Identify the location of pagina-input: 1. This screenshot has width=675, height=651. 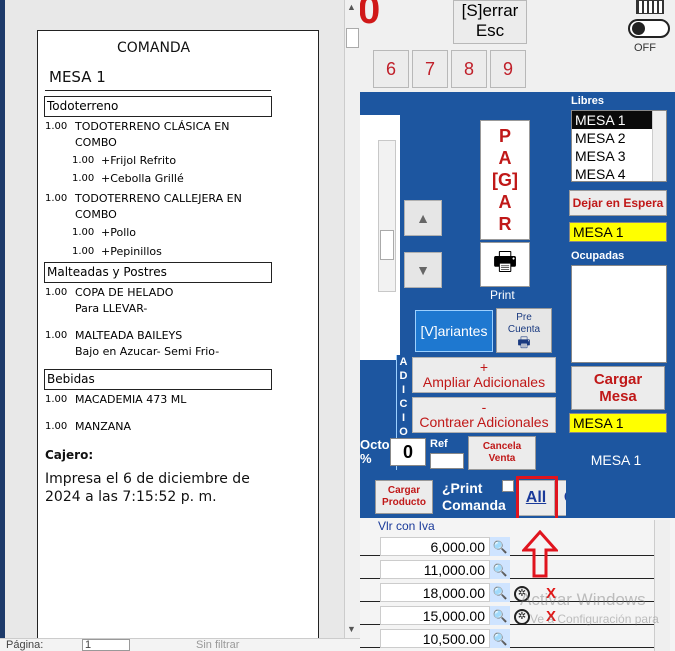
(106, 645).